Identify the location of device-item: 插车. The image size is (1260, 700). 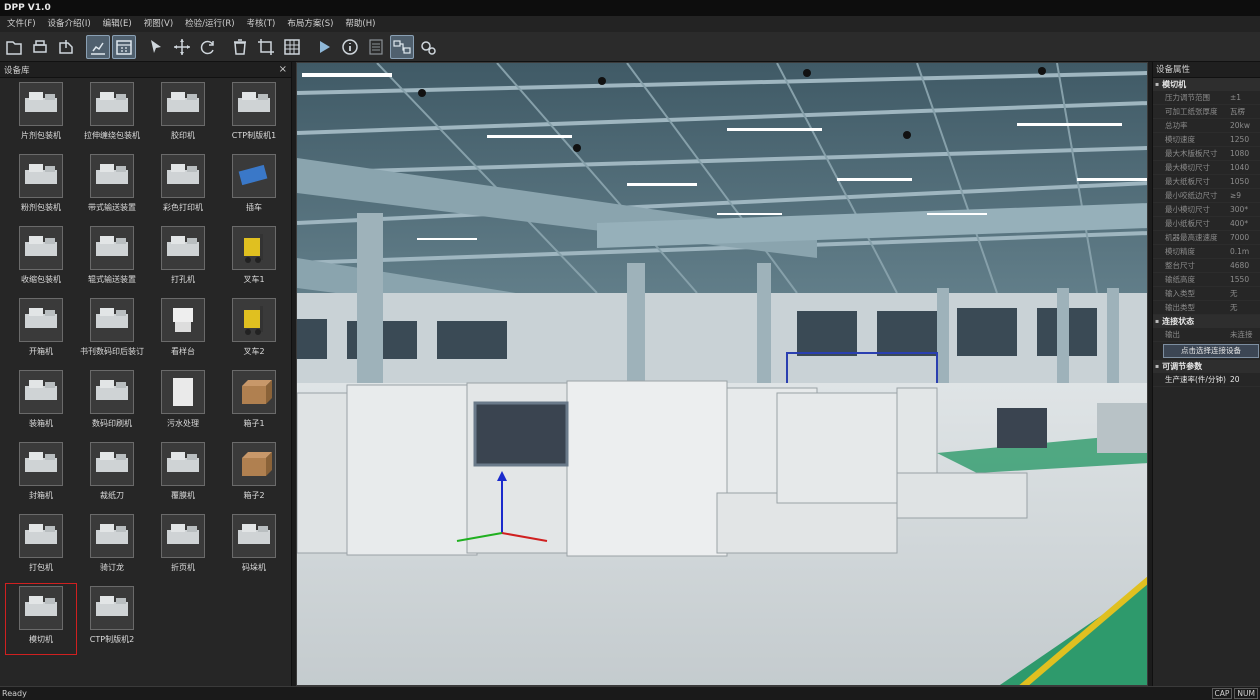
(254, 187).